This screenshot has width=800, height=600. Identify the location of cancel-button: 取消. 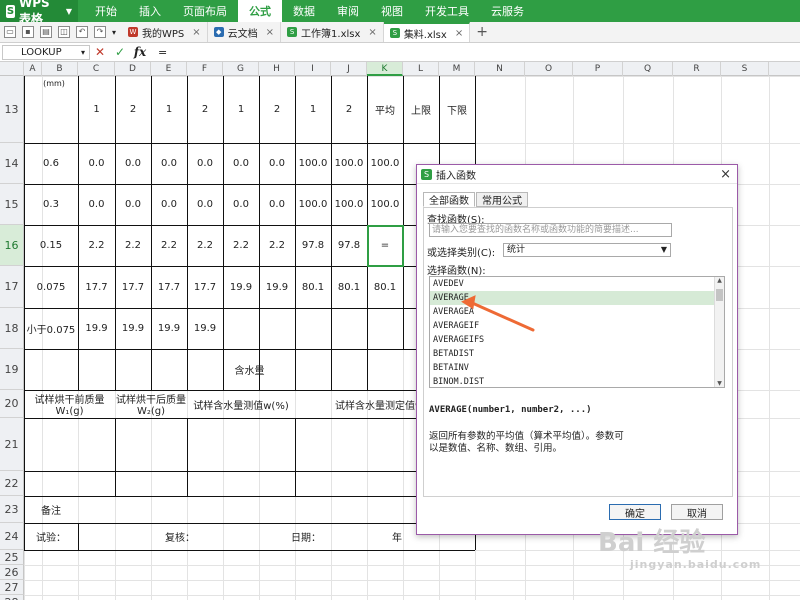
(697, 512).